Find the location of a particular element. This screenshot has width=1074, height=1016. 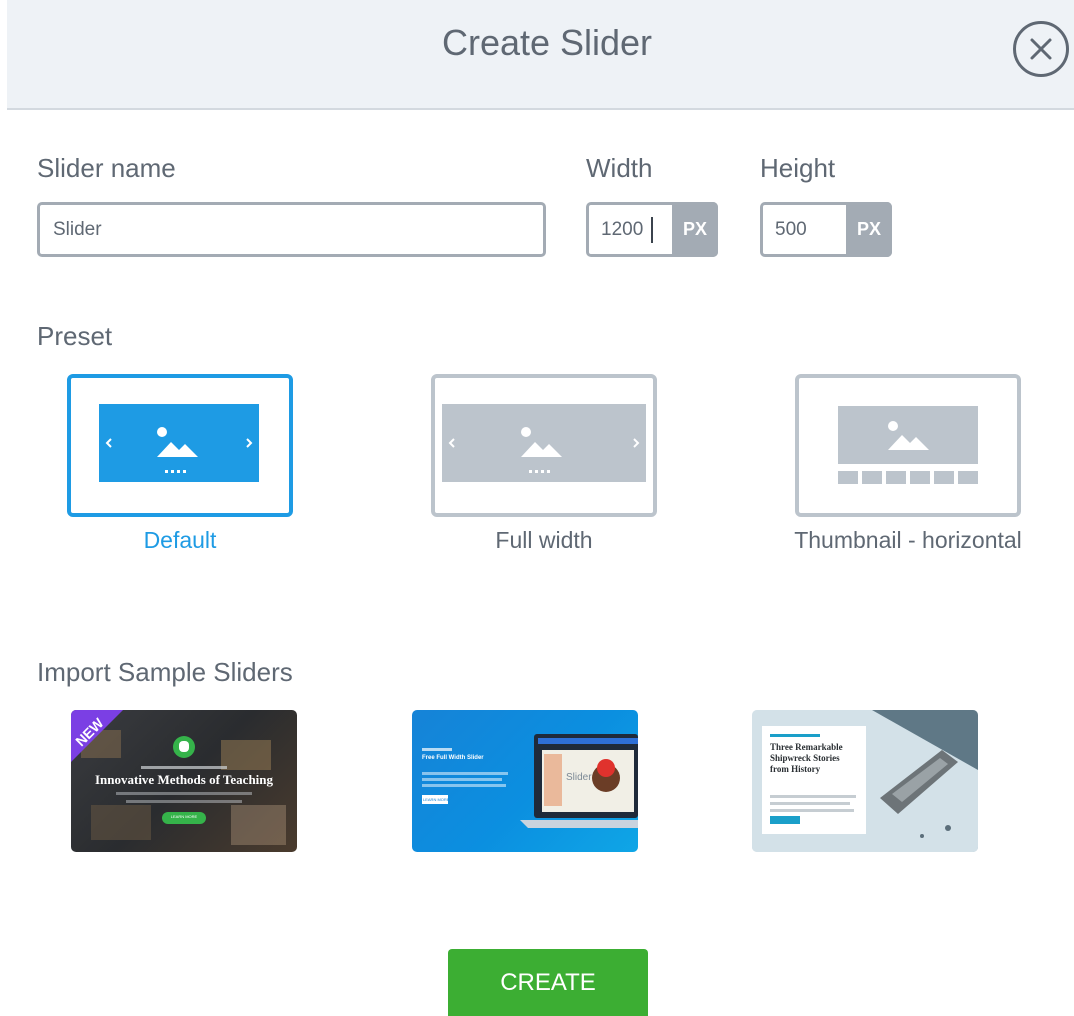

preset-thumbnail-label: Thumbnail - horizontal is located at coordinates (908, 540).